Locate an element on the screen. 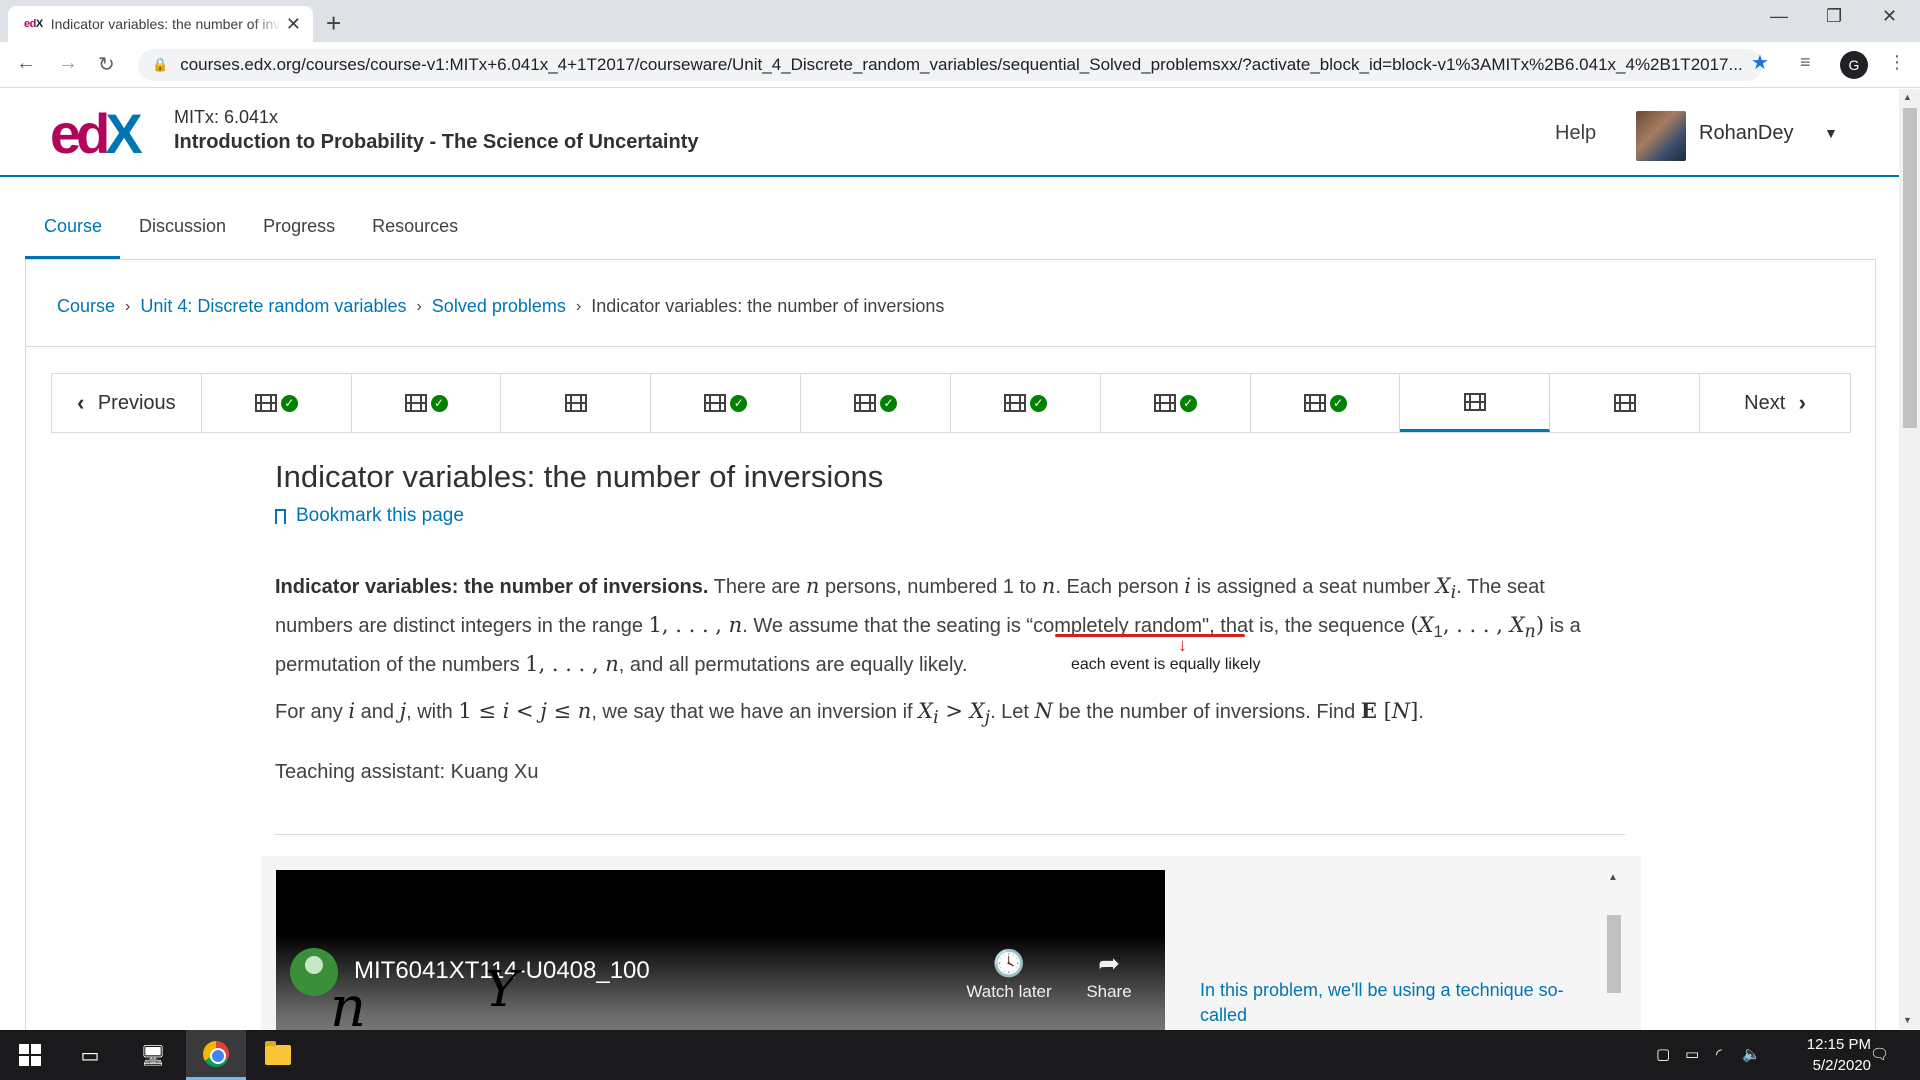 Image resolution: width=1920 pixels, height=1080 pixels. lock-icon: 🔒 is located at coordinates (160, 65).